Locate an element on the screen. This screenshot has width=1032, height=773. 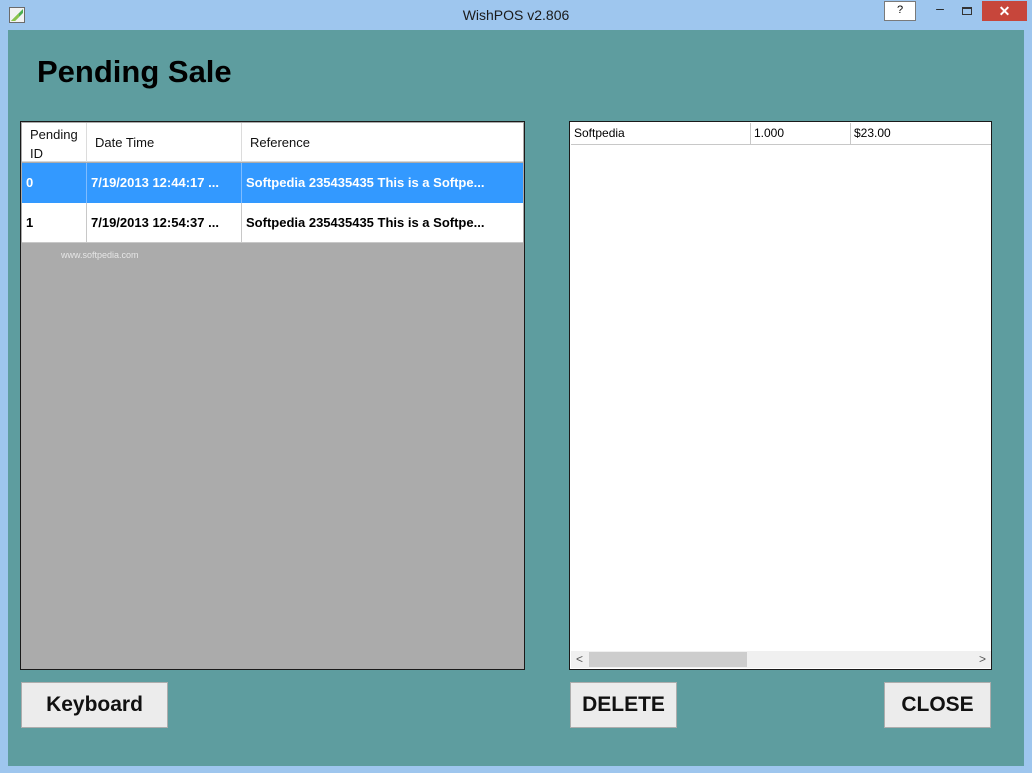
column-header-pending-id: Pending ID is located at coordinates (54, 142).